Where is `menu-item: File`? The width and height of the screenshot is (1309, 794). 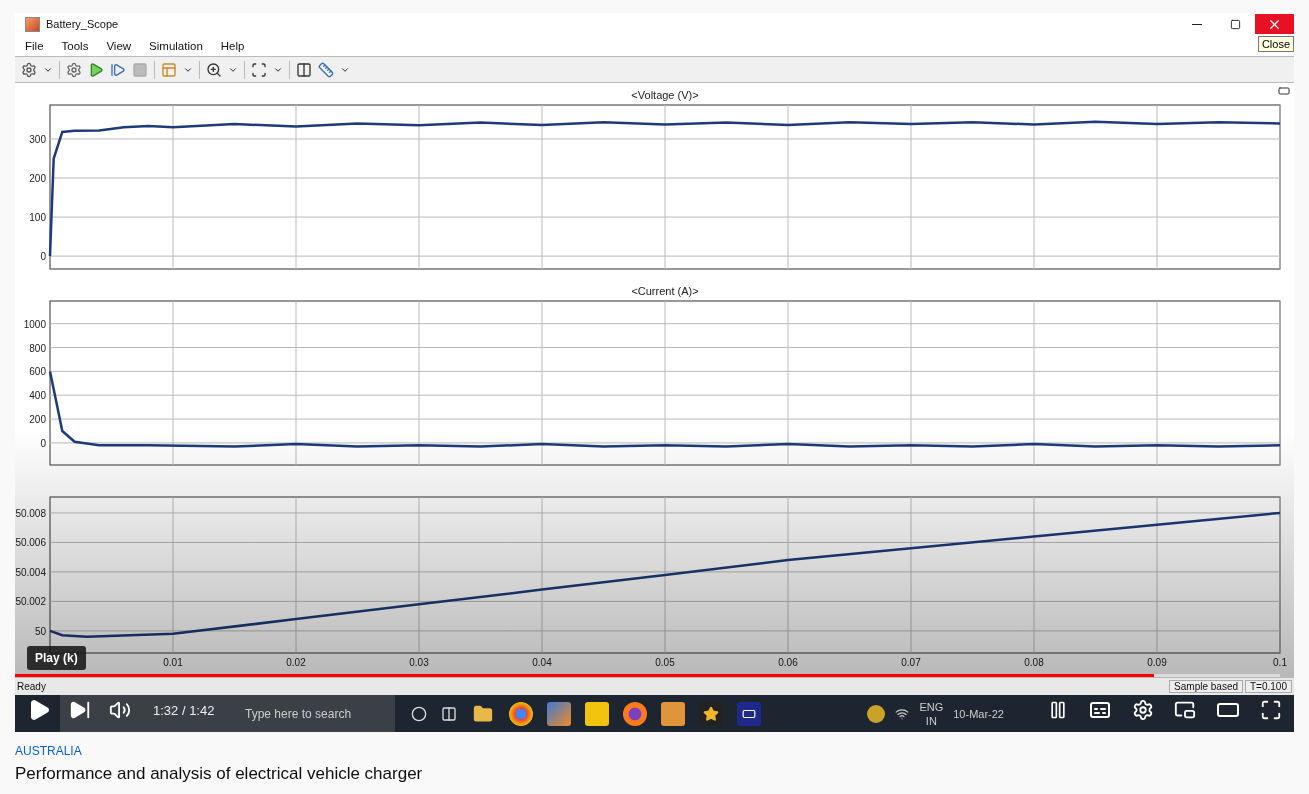
menu-item: File is located at coordinates (33, 45).